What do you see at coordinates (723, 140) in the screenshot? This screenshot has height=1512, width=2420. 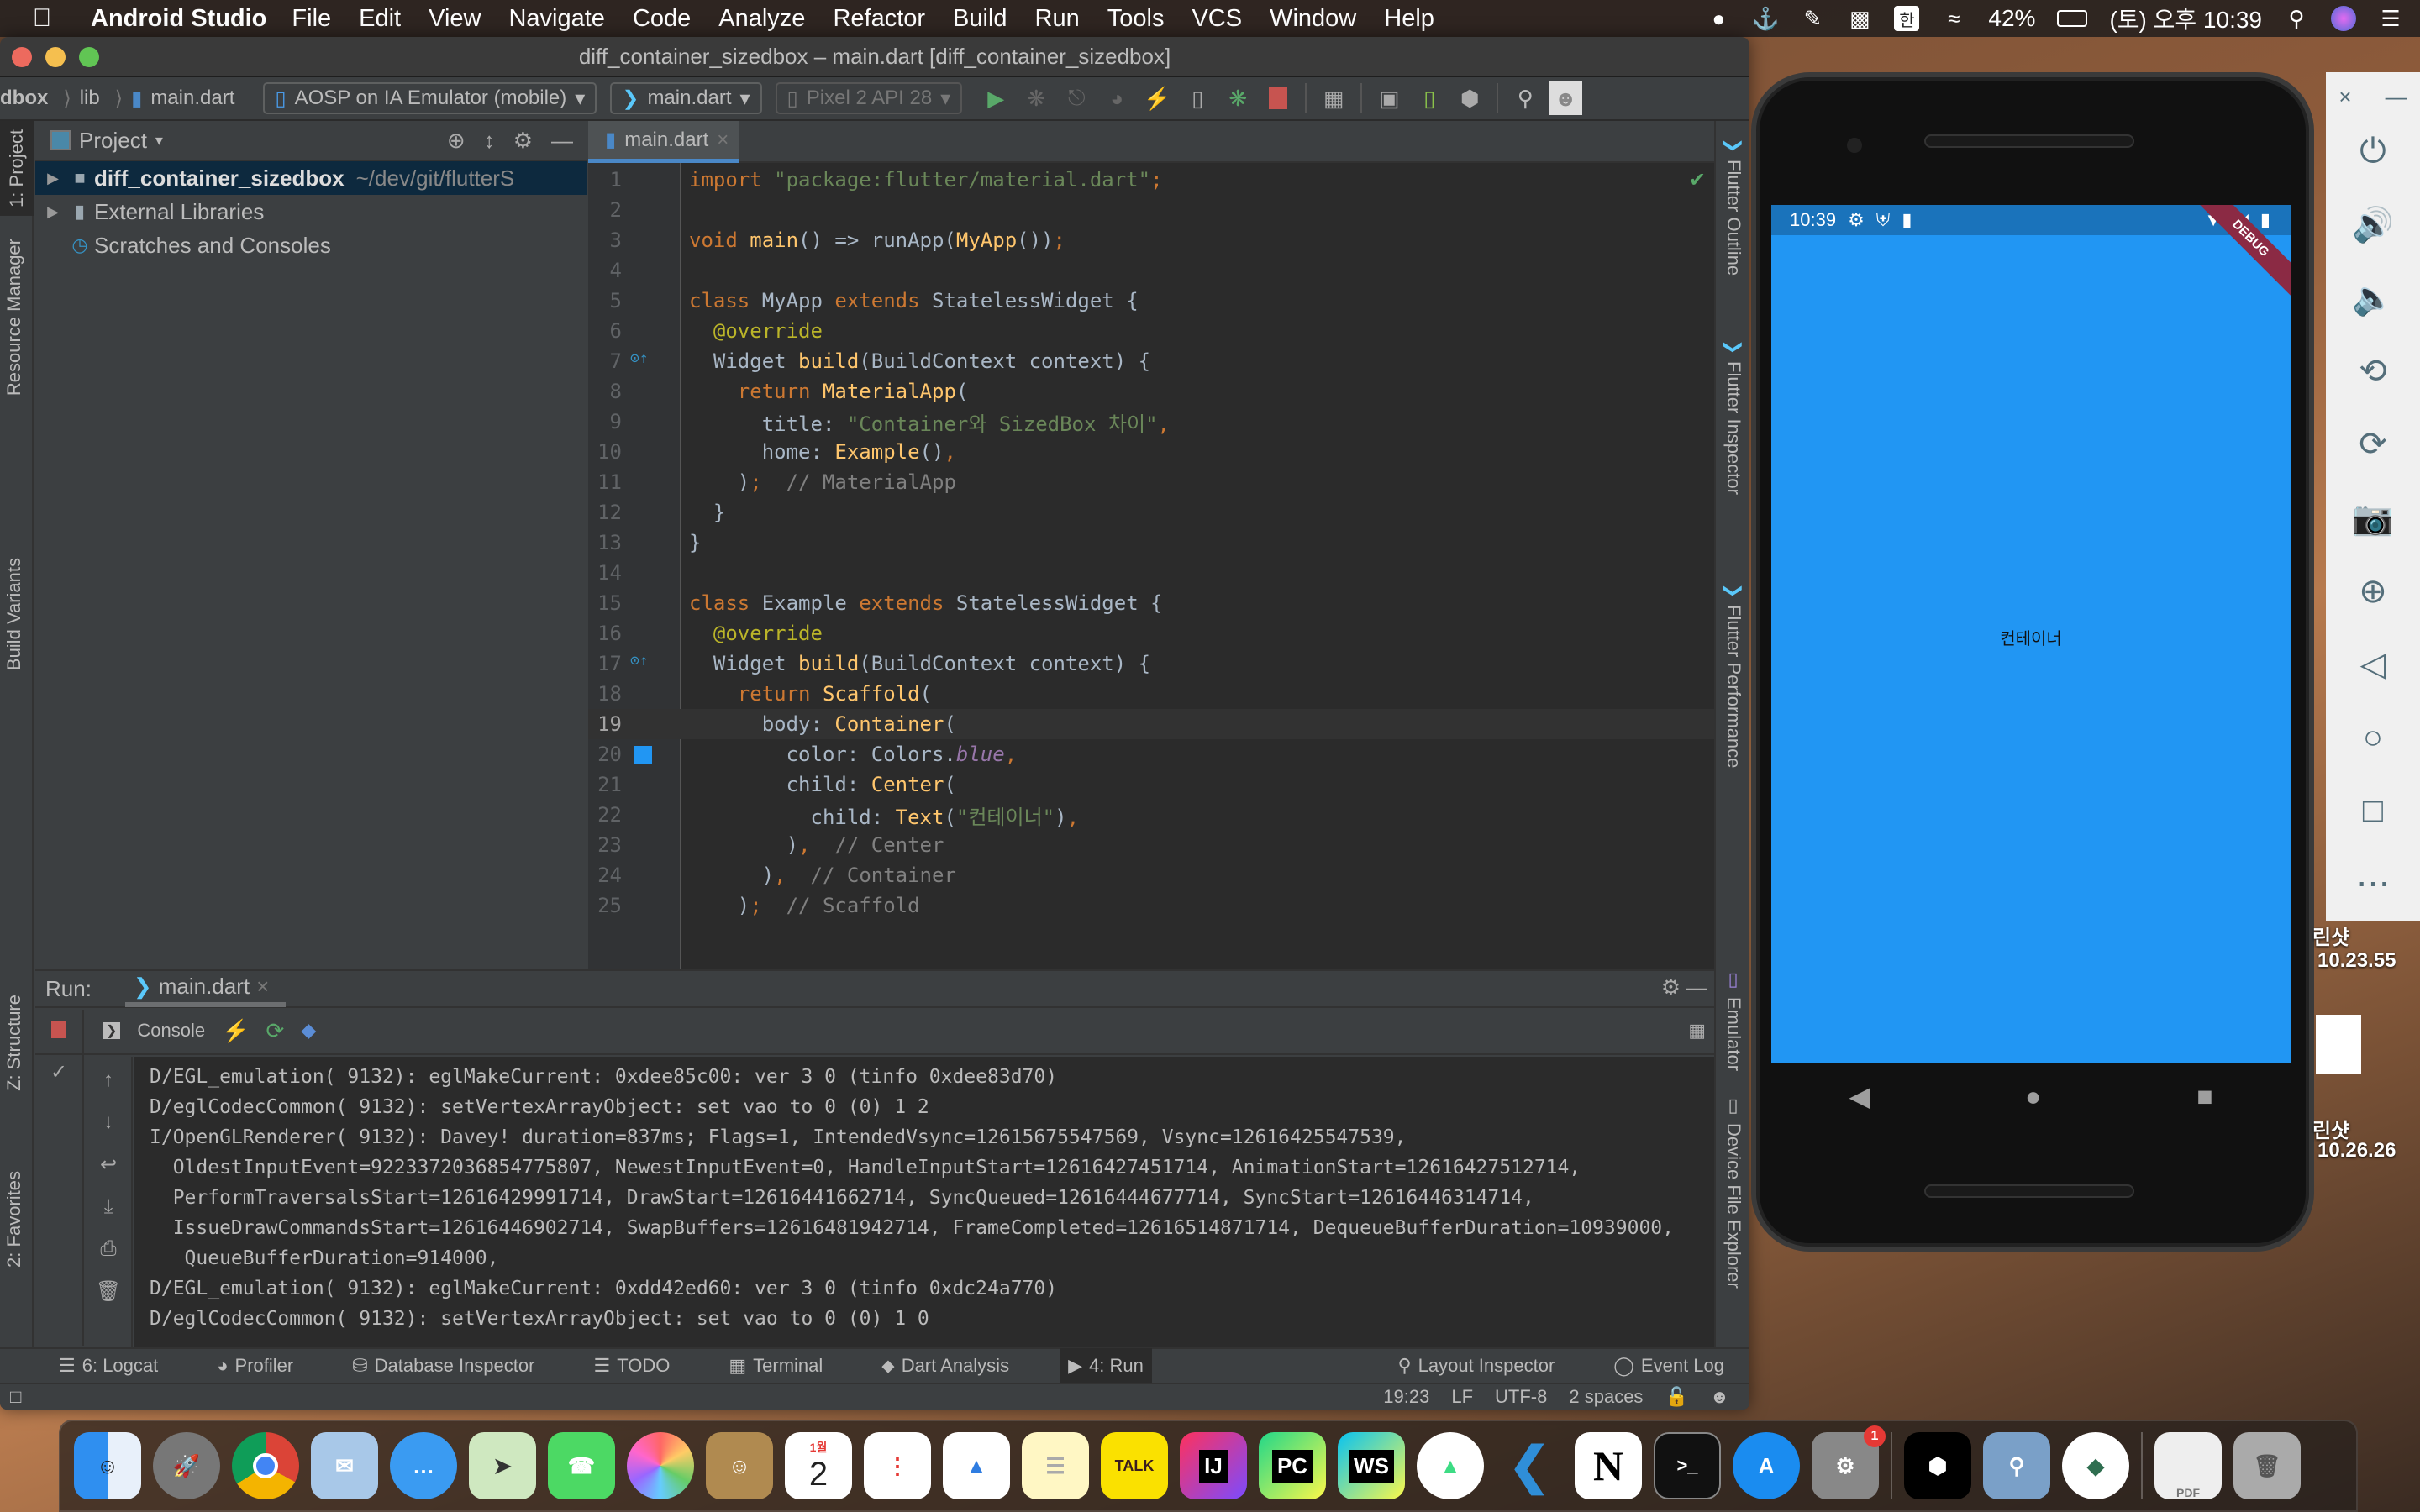 I see `close-tab-icon: ×` at bounding box center [723, 140].